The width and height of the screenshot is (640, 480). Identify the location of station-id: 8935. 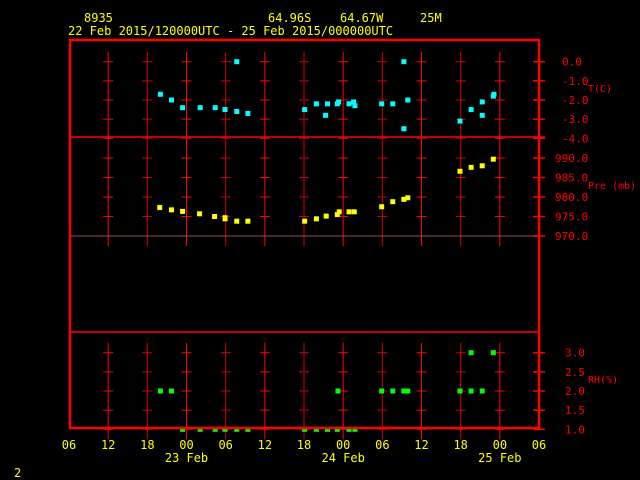
(98, 18).